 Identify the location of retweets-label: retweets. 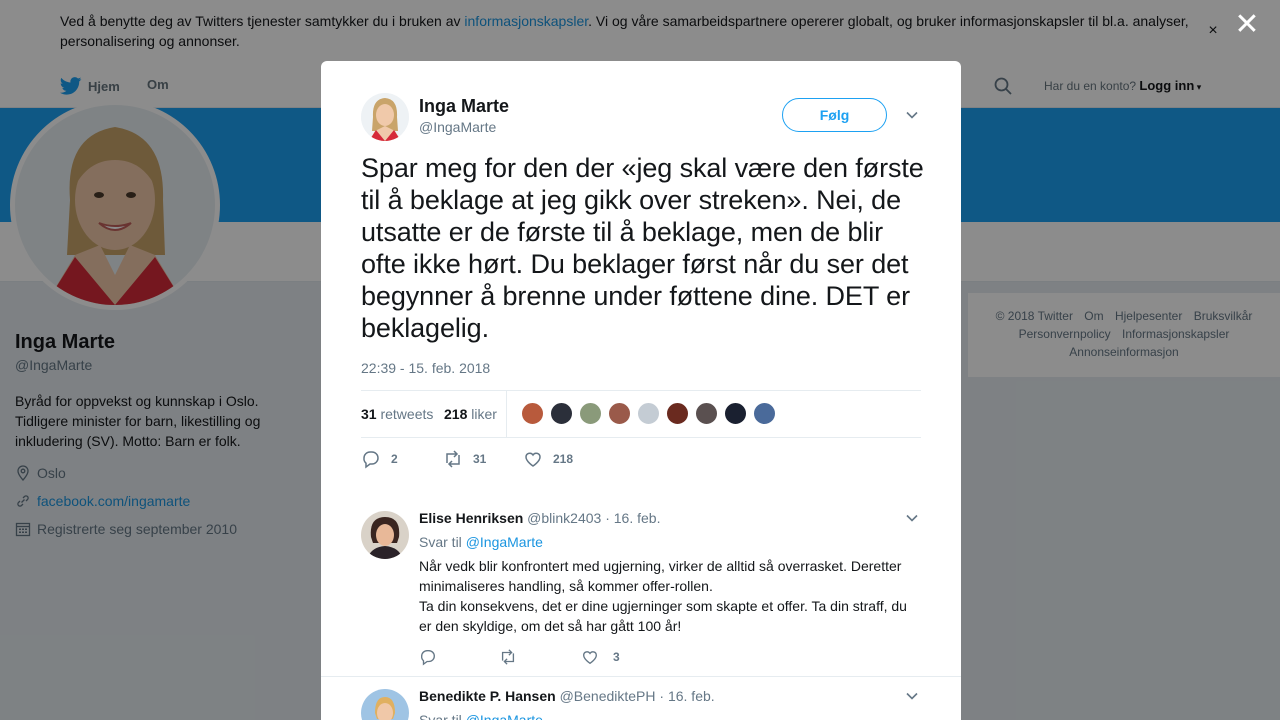
(407, 414).